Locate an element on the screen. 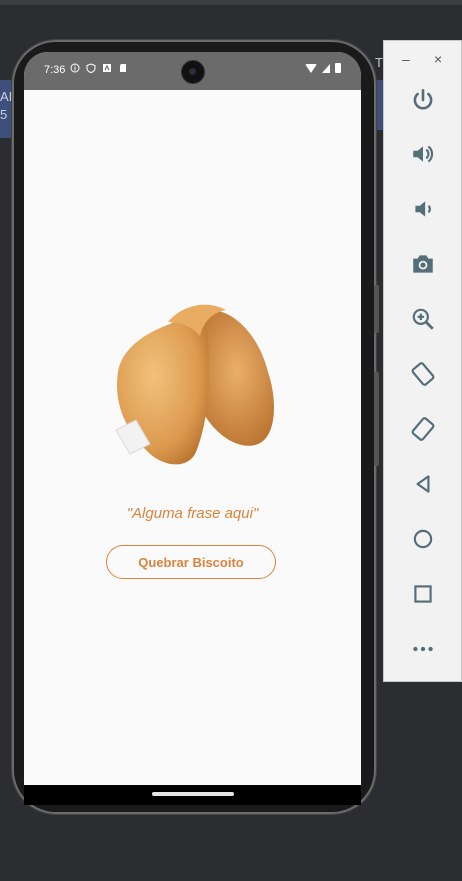 The width and height of the screenshot is (462, 881). zoom-icon is located at coordinates (423, 319).